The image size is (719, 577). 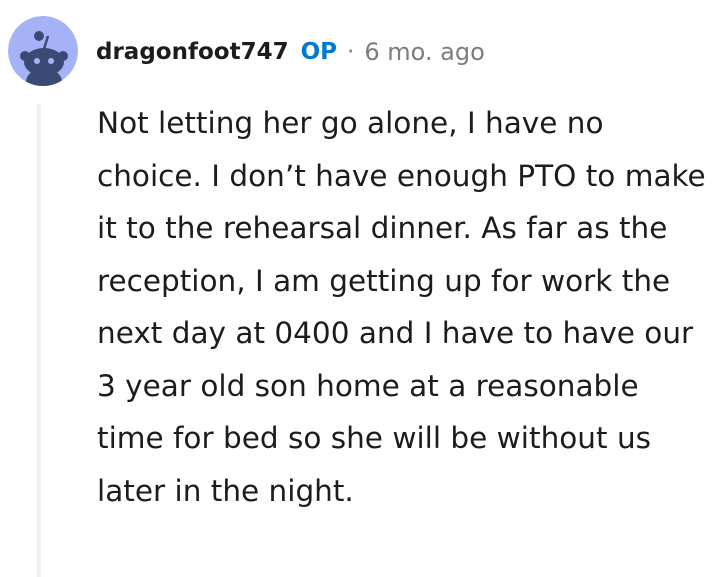 What do you see at coordinates (424, 52) in the screenshot?
I see `comment-timestamp: 6 mo. ago` at bounding box center [424, 52].